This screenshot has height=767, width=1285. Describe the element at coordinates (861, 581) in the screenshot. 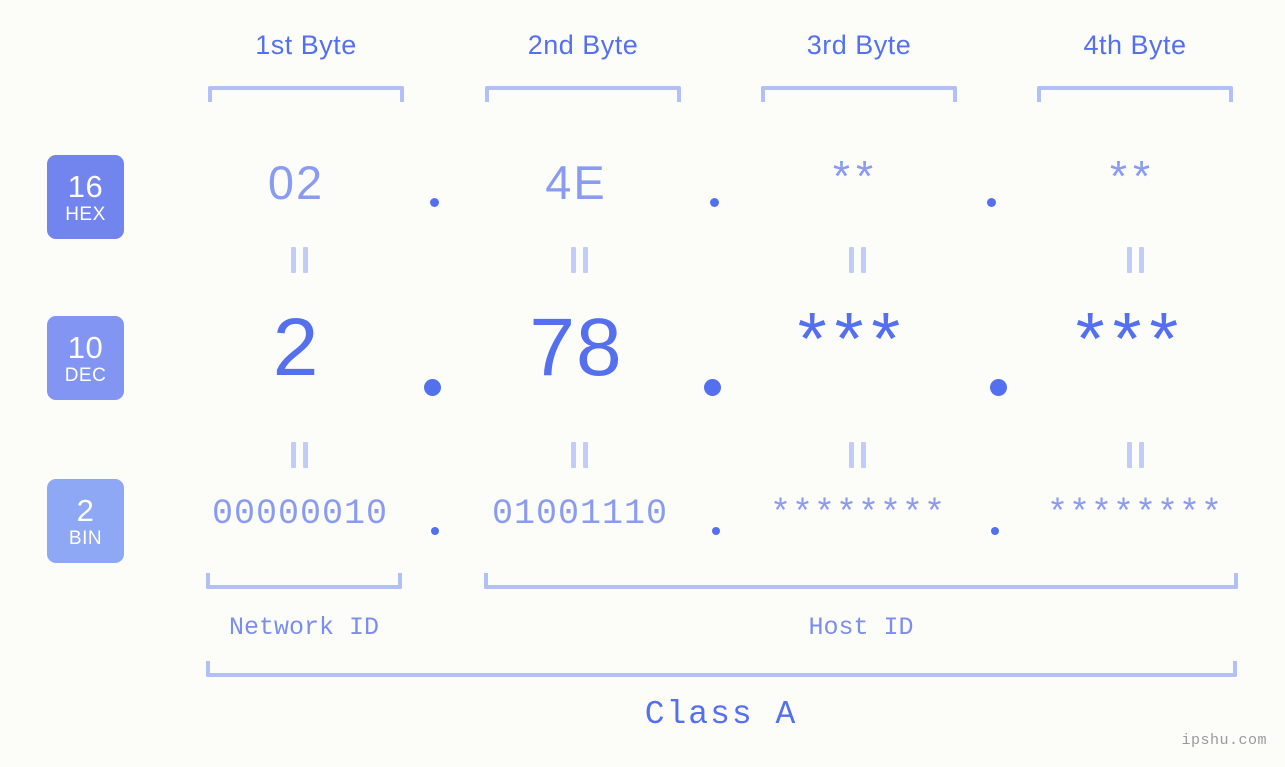

I see `host-id-bracket` at that location.